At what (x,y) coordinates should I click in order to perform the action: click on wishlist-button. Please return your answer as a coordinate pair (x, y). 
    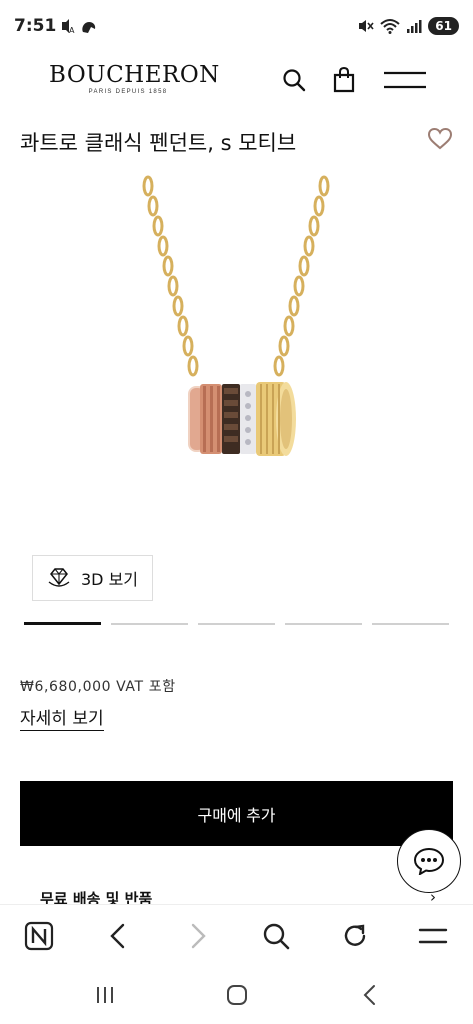
    Looking at the image, I should click on (440, 139).